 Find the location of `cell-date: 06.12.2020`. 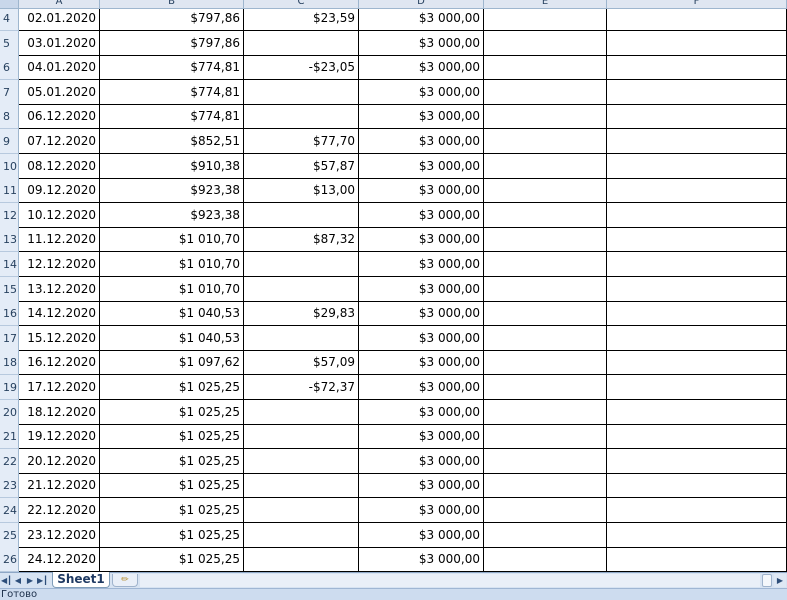

cell-date: 06.12.2020 is located at coordinates (59, 117).